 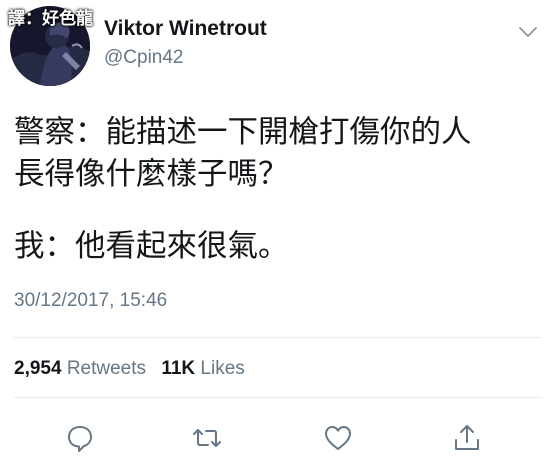 What do you see at coordinates (207, 438) in the screenshot?
I see `retweet-icon` at bounding box center [207, 438].